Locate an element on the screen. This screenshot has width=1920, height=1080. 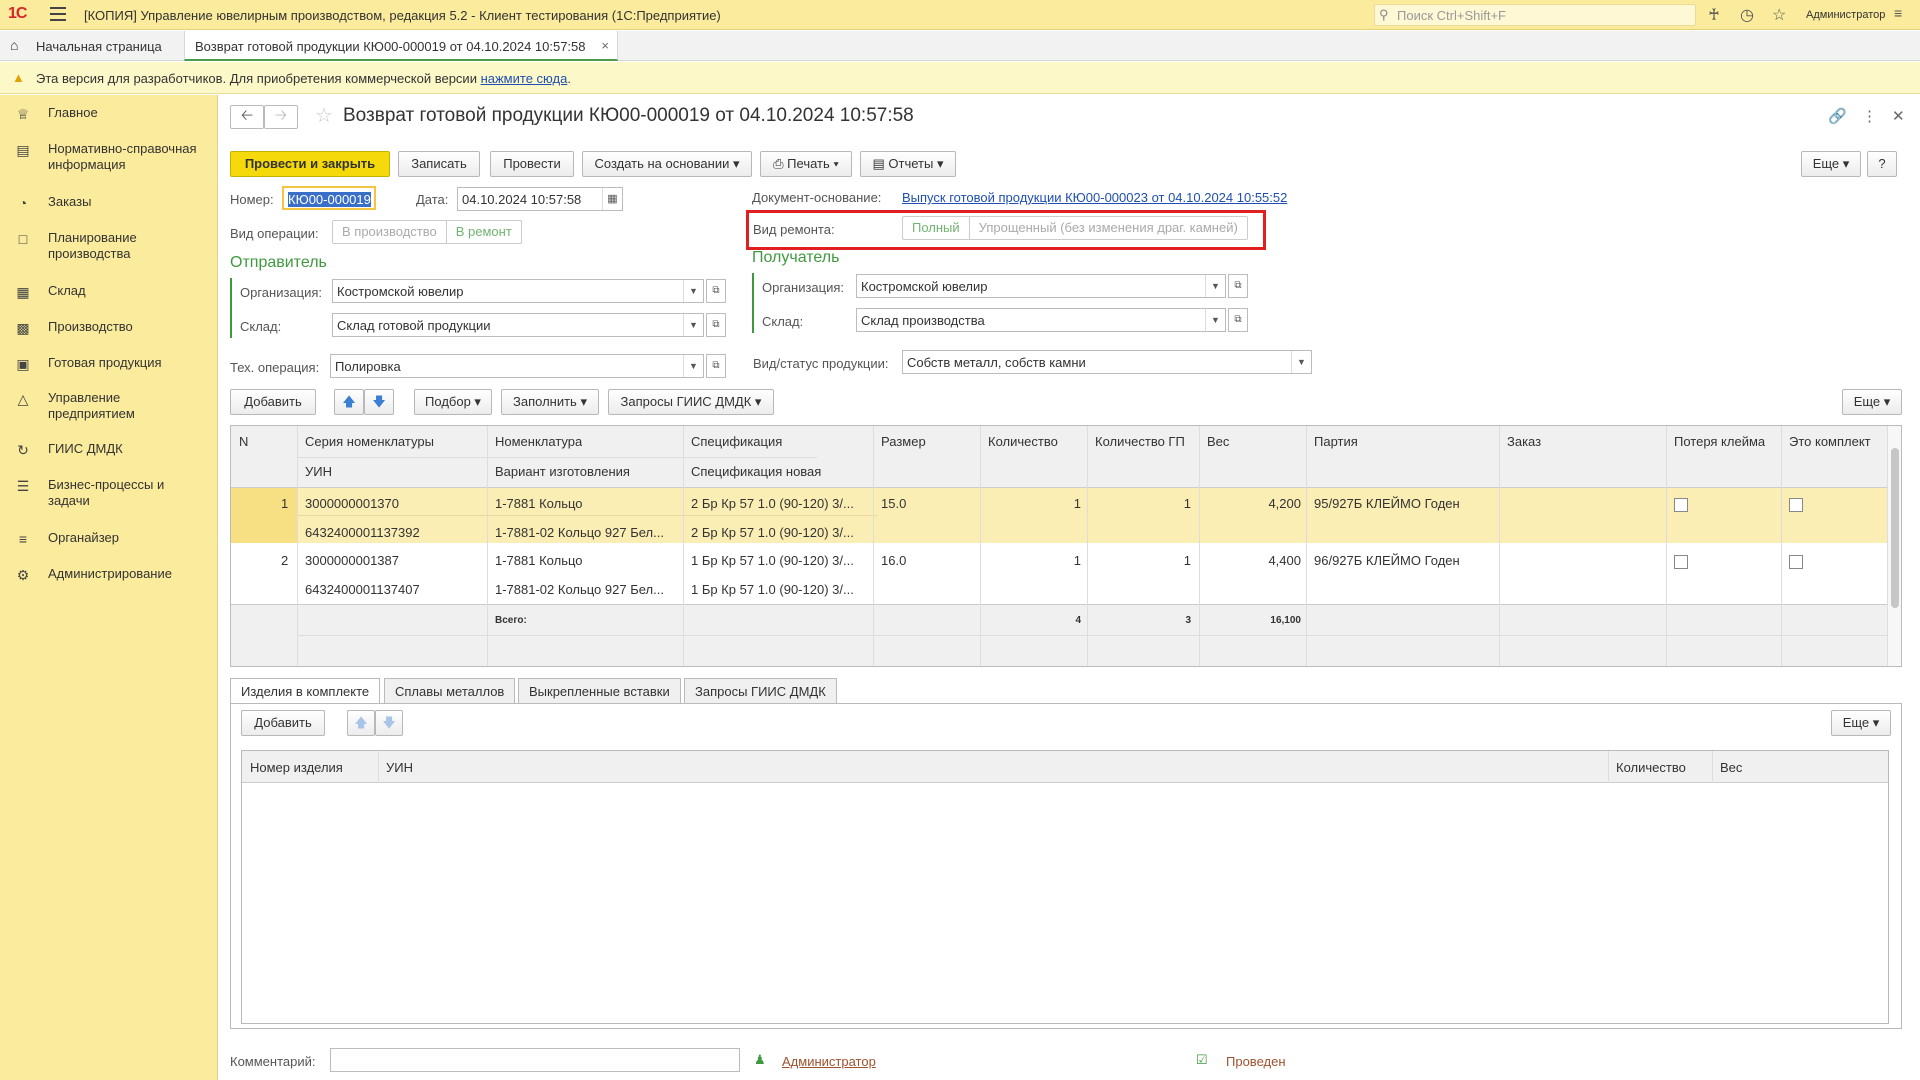
receiver-org-field: Костромской ювелир ▼ is located at coordinates (1041, 286).